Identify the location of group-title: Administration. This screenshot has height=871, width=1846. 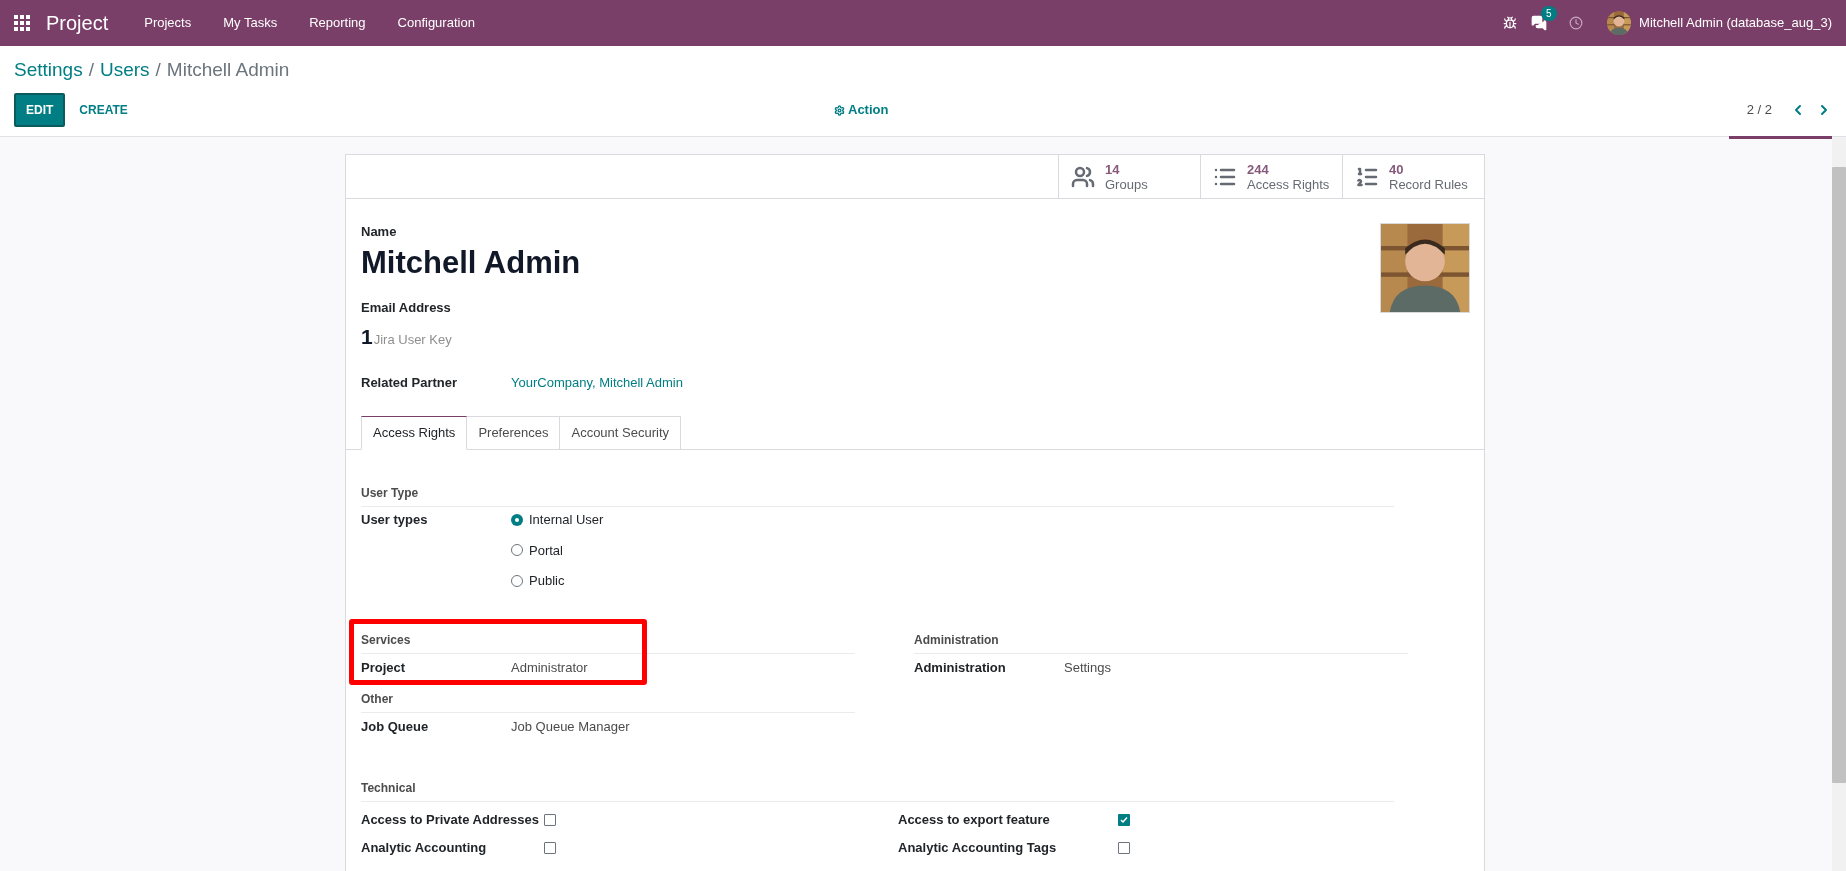
(1161, 642).